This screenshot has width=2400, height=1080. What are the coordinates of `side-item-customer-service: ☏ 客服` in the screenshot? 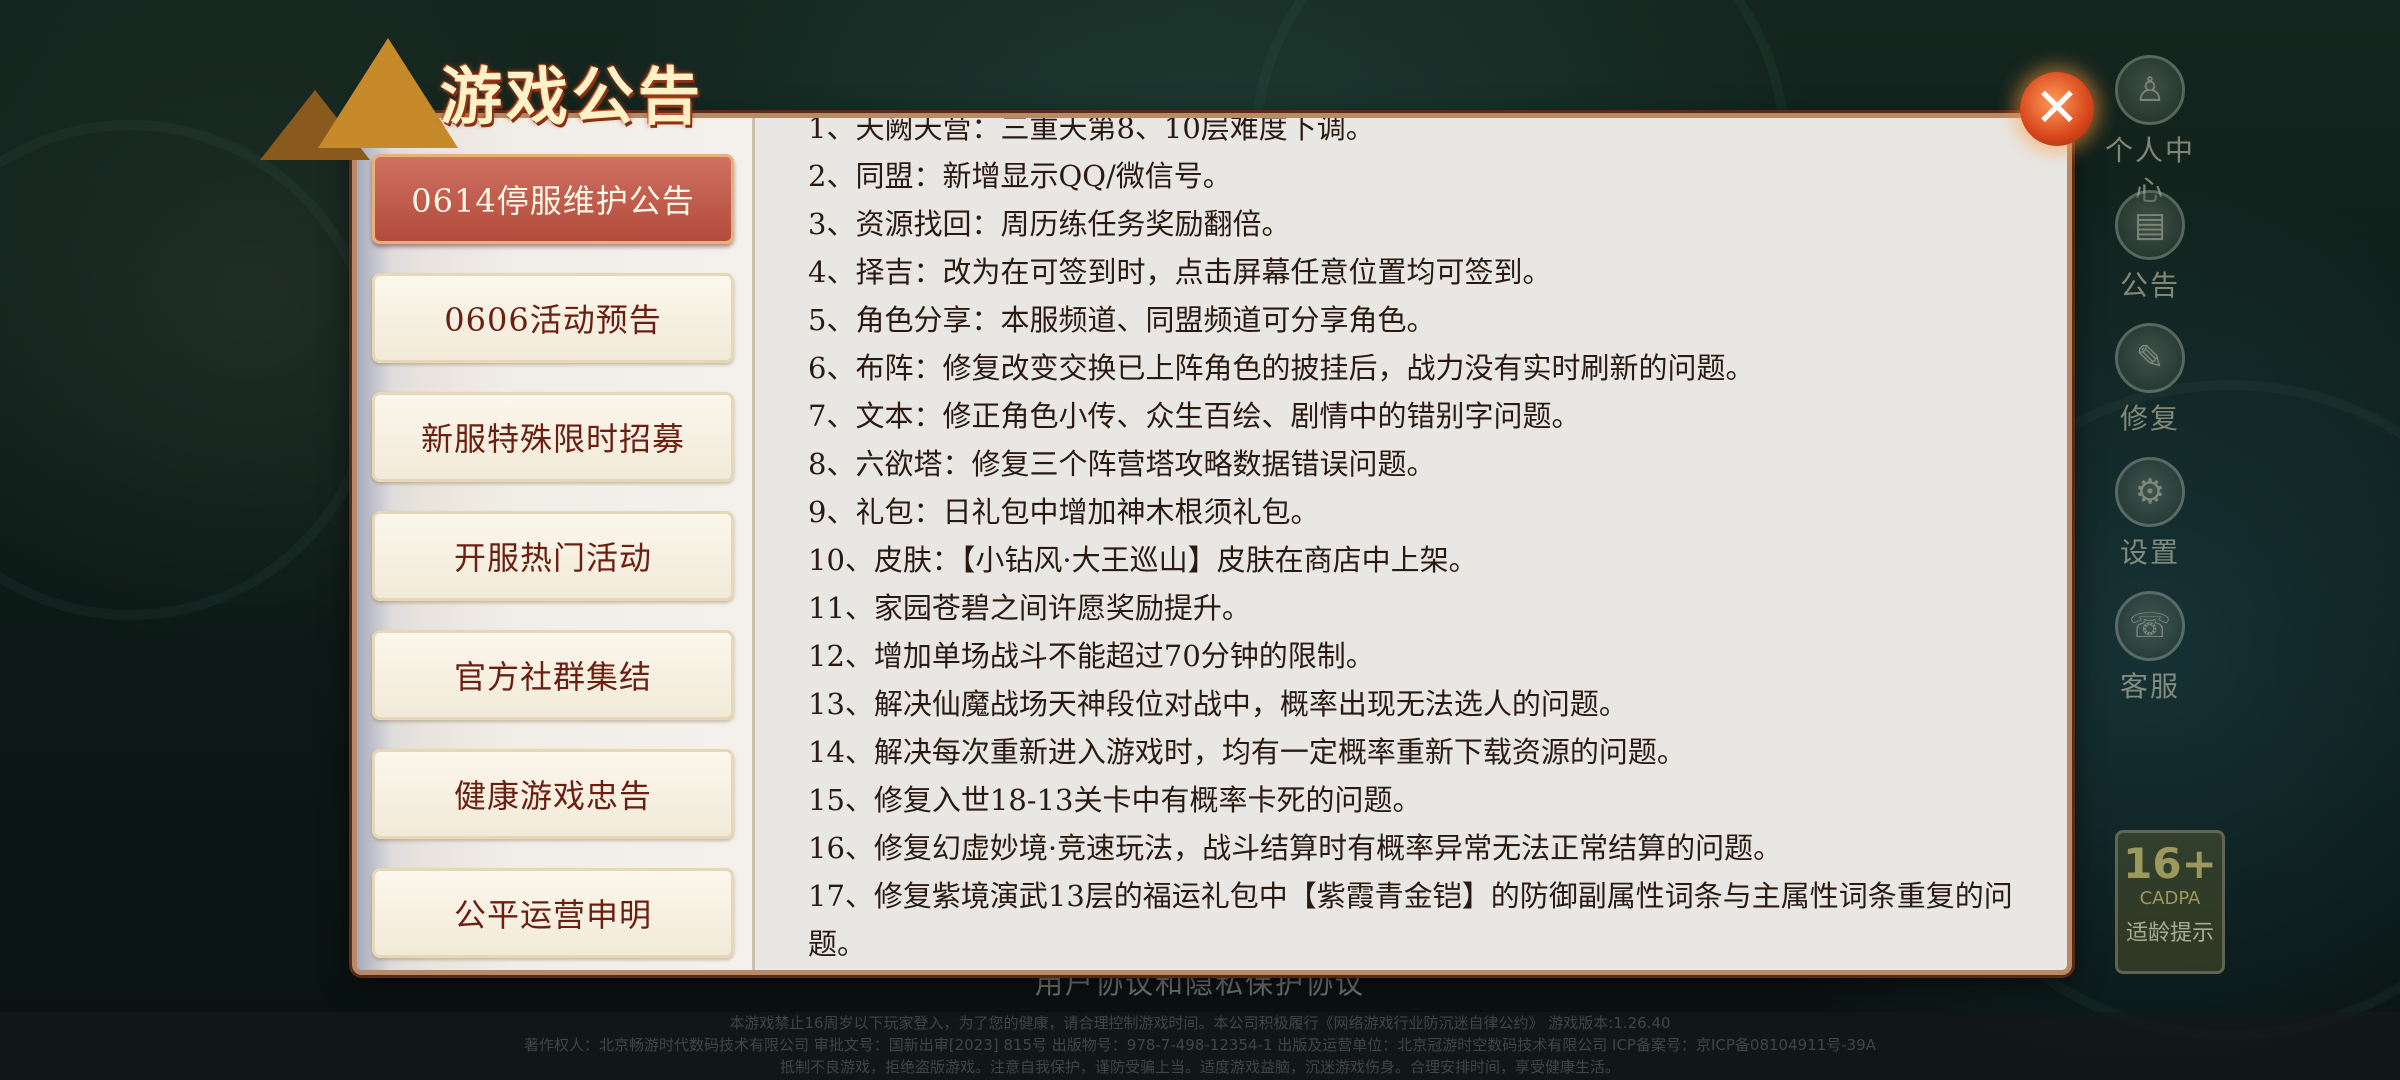 It's located at (2150, 648).